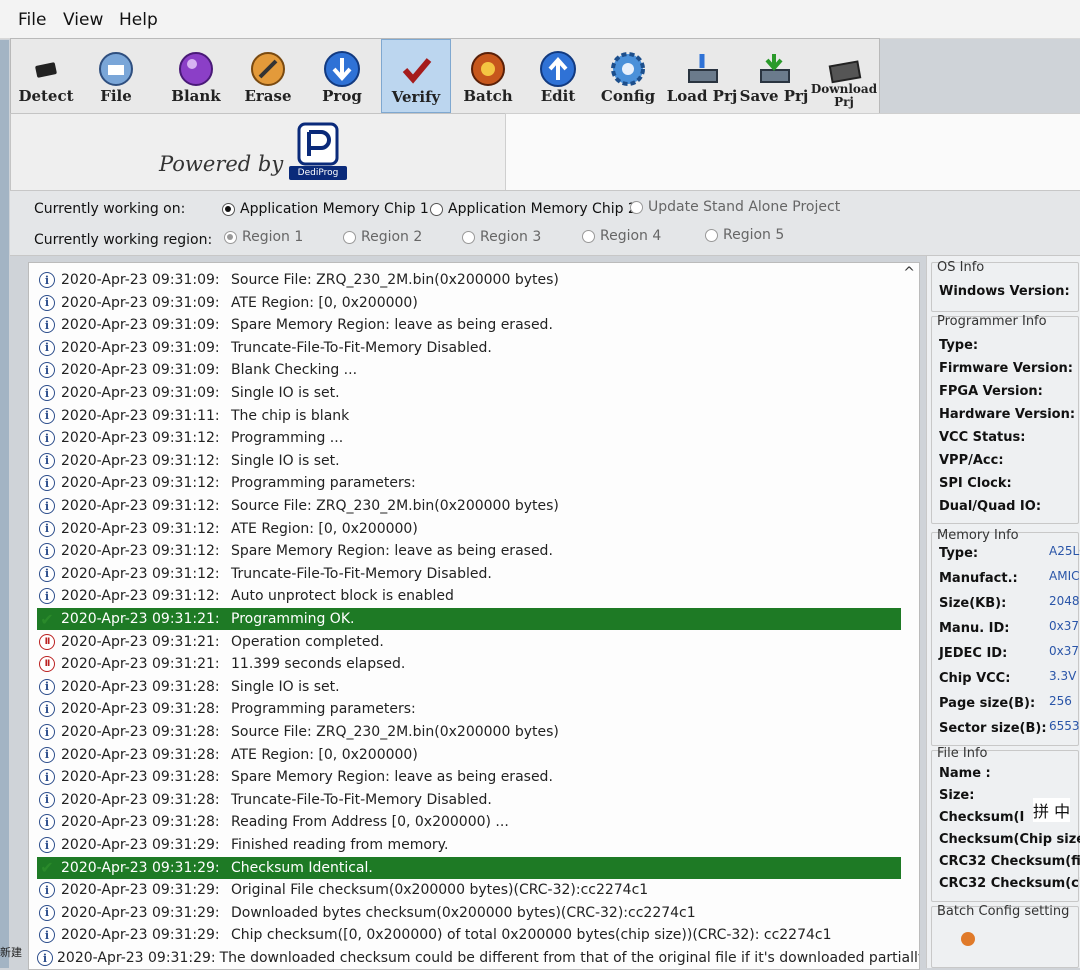  What do you see at coordinates (987, 703) in the screenshot?
I see `memory-field-label: Page size(B):` at bounding box center [987, 703].